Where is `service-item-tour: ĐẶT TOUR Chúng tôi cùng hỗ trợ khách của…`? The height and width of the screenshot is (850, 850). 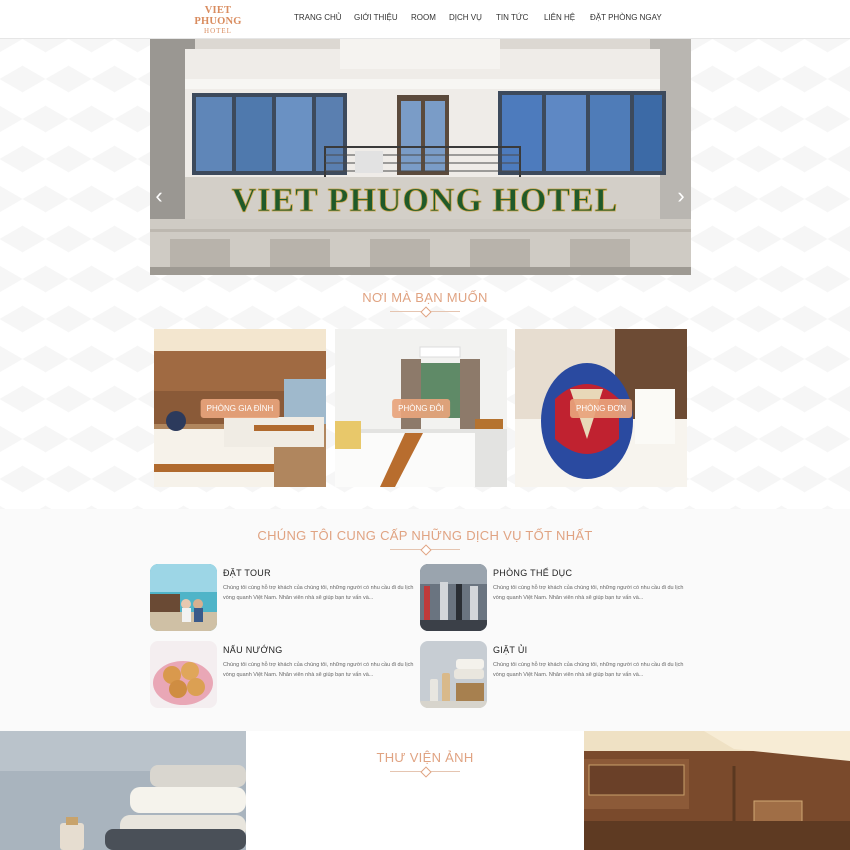 service-item-tour: ĐẶT TOUR Chúng tôi cùng hỗ trợ khách của… is located at coordinates (285, 598).